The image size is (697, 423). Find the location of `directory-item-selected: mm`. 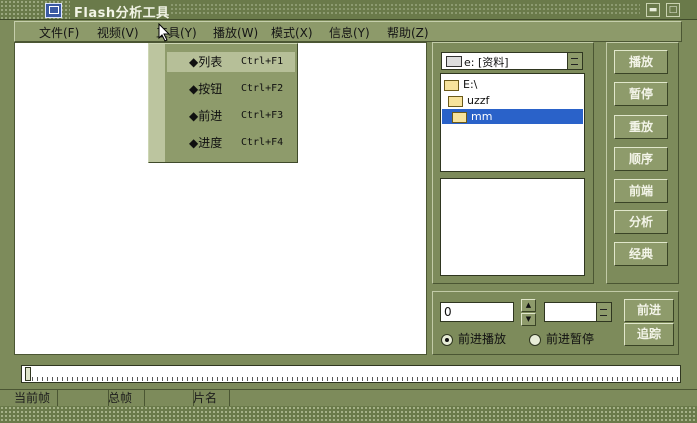

directory-item-selected: mm is located at coordinates (512, 116).